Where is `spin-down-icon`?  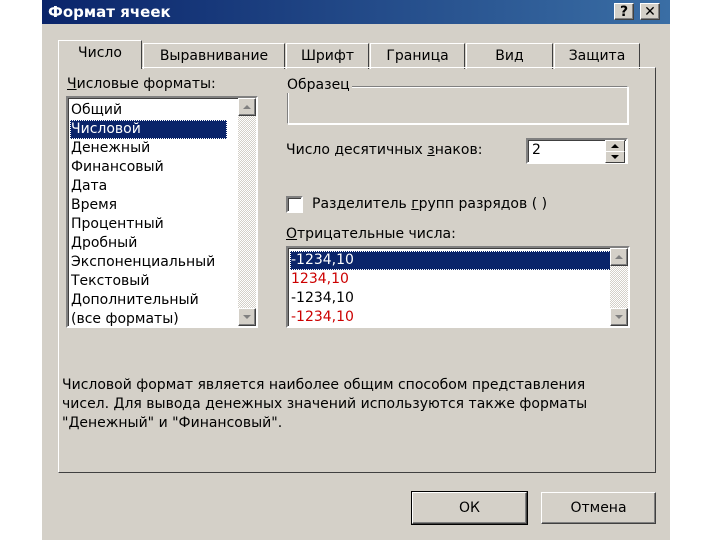
spin-down-icon is located at coordinates (615, 157).